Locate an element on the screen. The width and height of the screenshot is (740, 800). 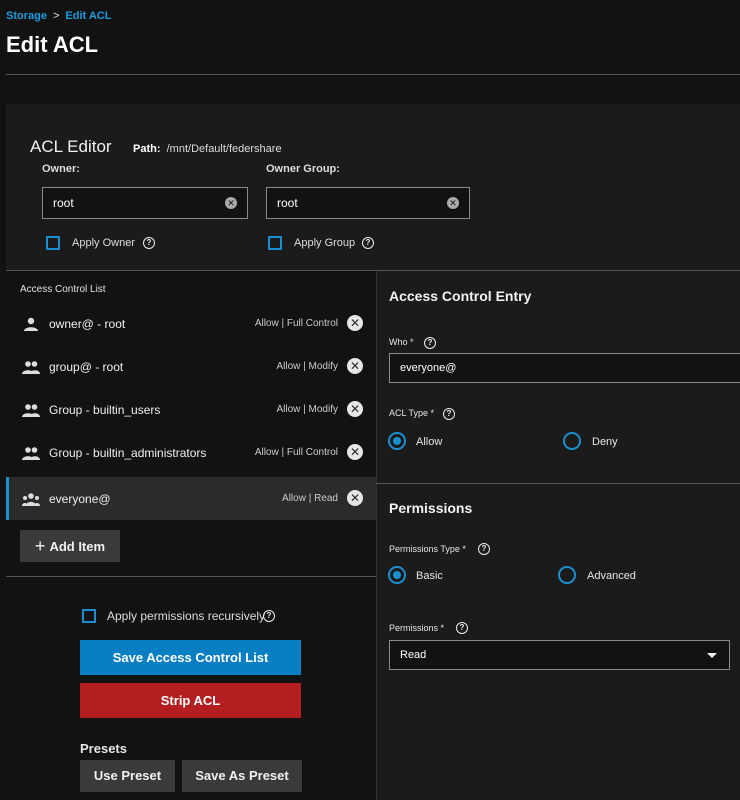
perm-type-advanced-radio is located at coordinates (567, 575).